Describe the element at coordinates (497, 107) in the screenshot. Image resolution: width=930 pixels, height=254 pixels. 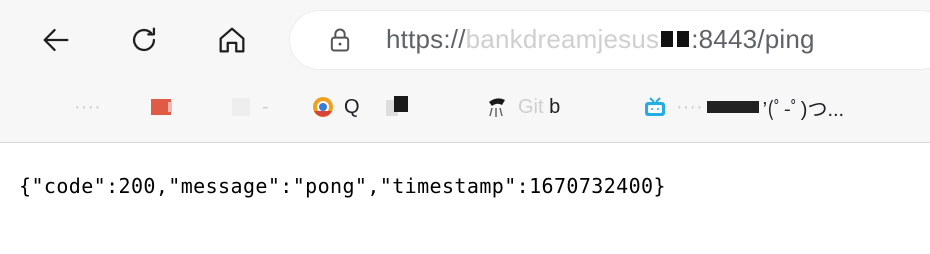
I see `github-icon` at that location.